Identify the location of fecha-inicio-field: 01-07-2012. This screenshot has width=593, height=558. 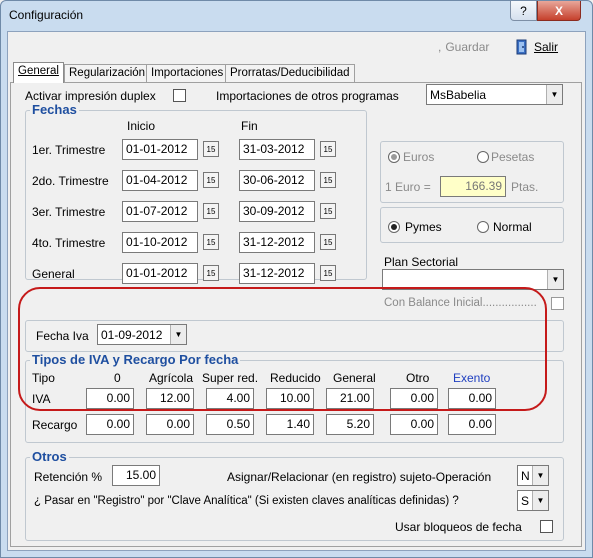
(160, 211).